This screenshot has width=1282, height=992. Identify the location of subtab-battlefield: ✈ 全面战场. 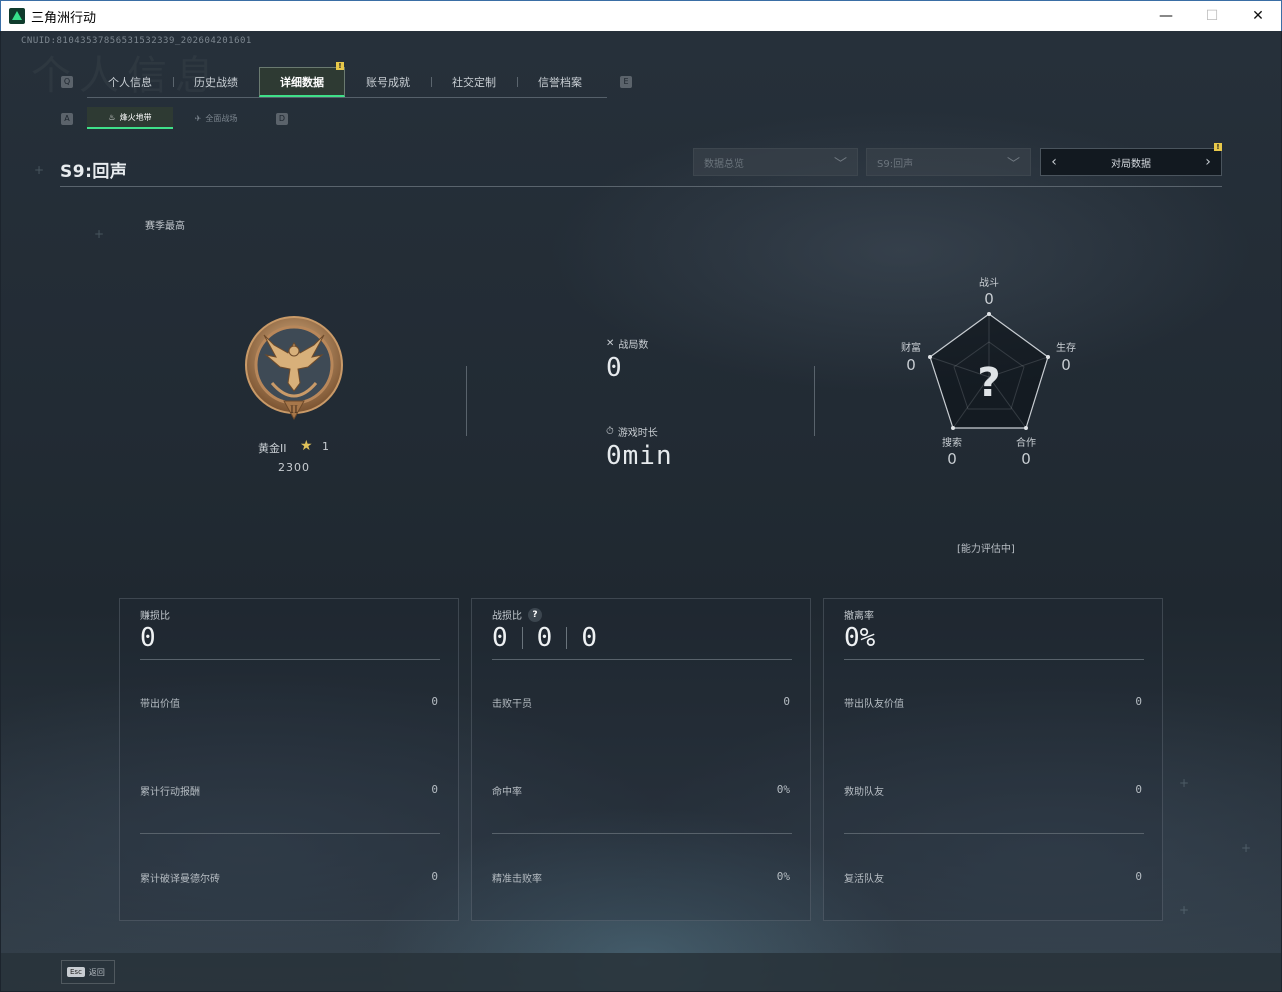
(216, 118).